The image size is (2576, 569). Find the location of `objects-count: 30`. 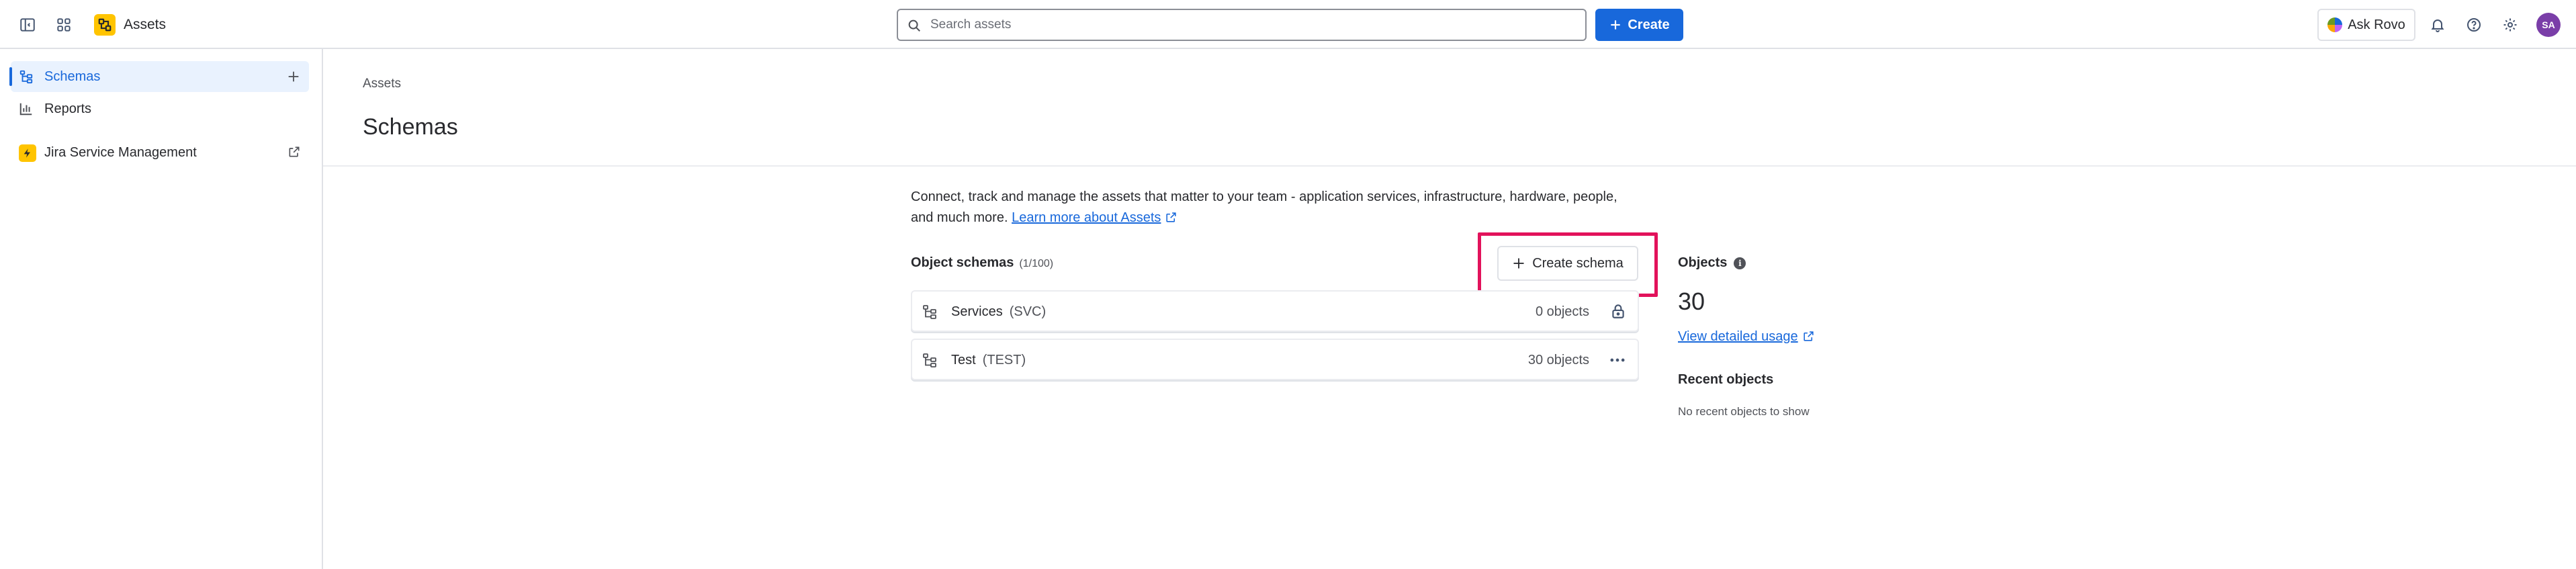

objects-count: 30 is located at coordinates (1691, 301).